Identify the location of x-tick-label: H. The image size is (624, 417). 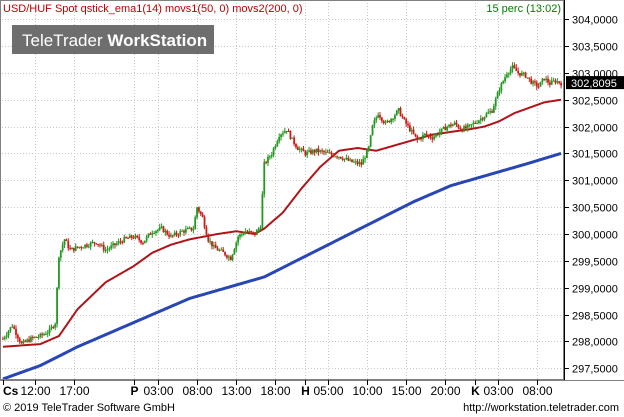
(305, 391).